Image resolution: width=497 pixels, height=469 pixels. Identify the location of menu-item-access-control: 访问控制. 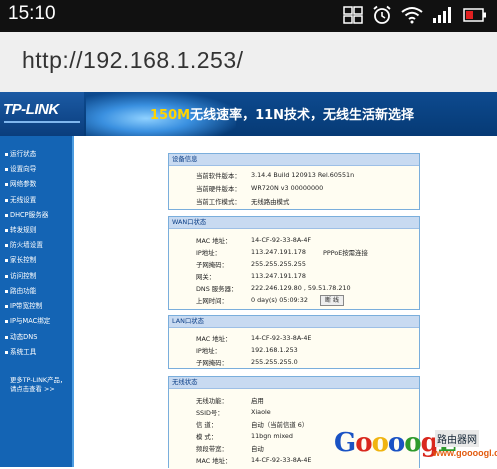
(20, 275).